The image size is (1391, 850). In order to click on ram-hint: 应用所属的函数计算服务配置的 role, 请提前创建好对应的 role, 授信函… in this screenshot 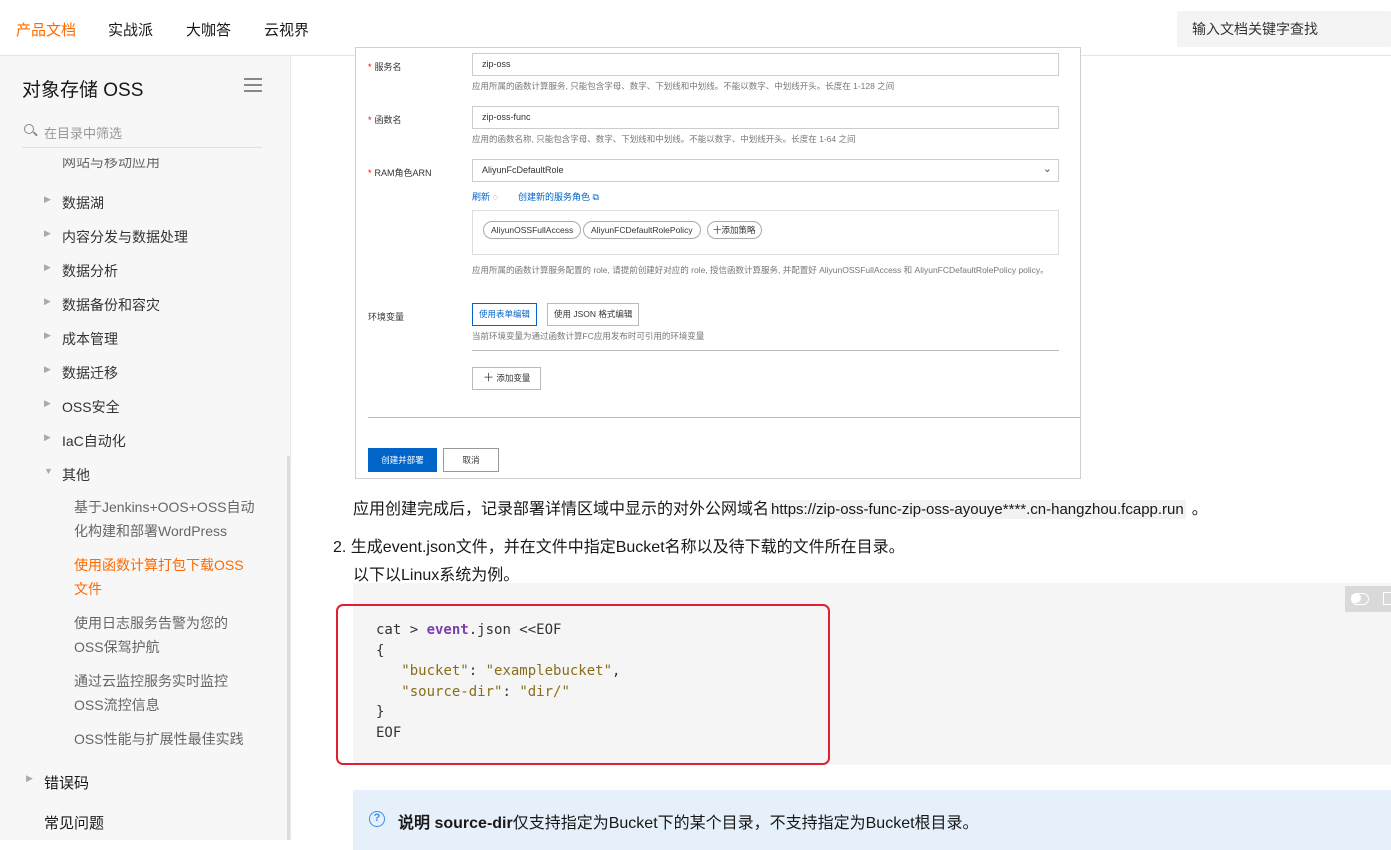, I will do `click(760, 270)`.